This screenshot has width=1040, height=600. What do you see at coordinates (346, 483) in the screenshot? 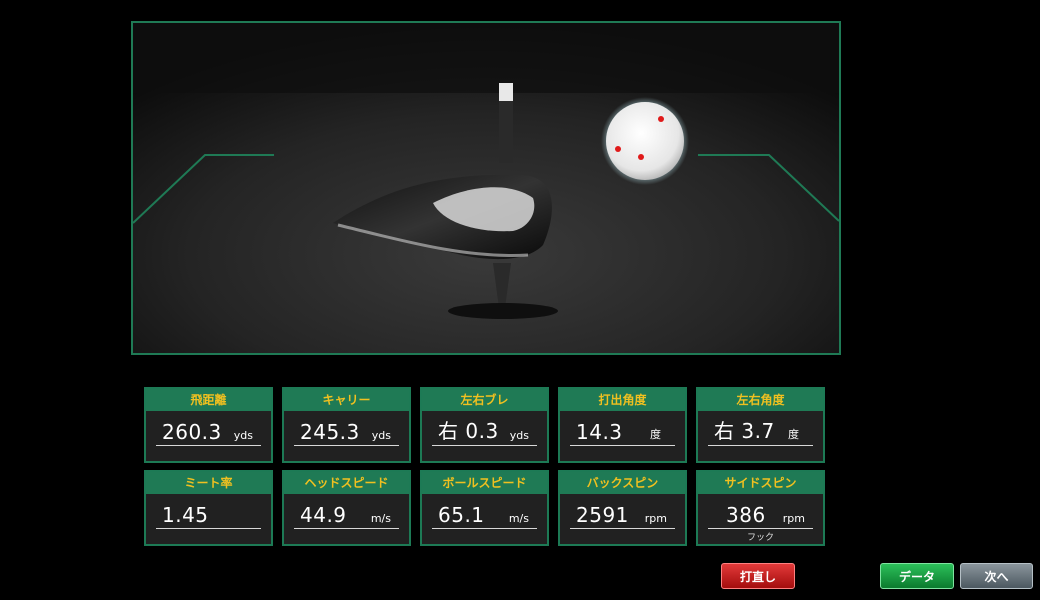
I see `metric-label: ヘッドスピード` at bounding box center [346, 483].